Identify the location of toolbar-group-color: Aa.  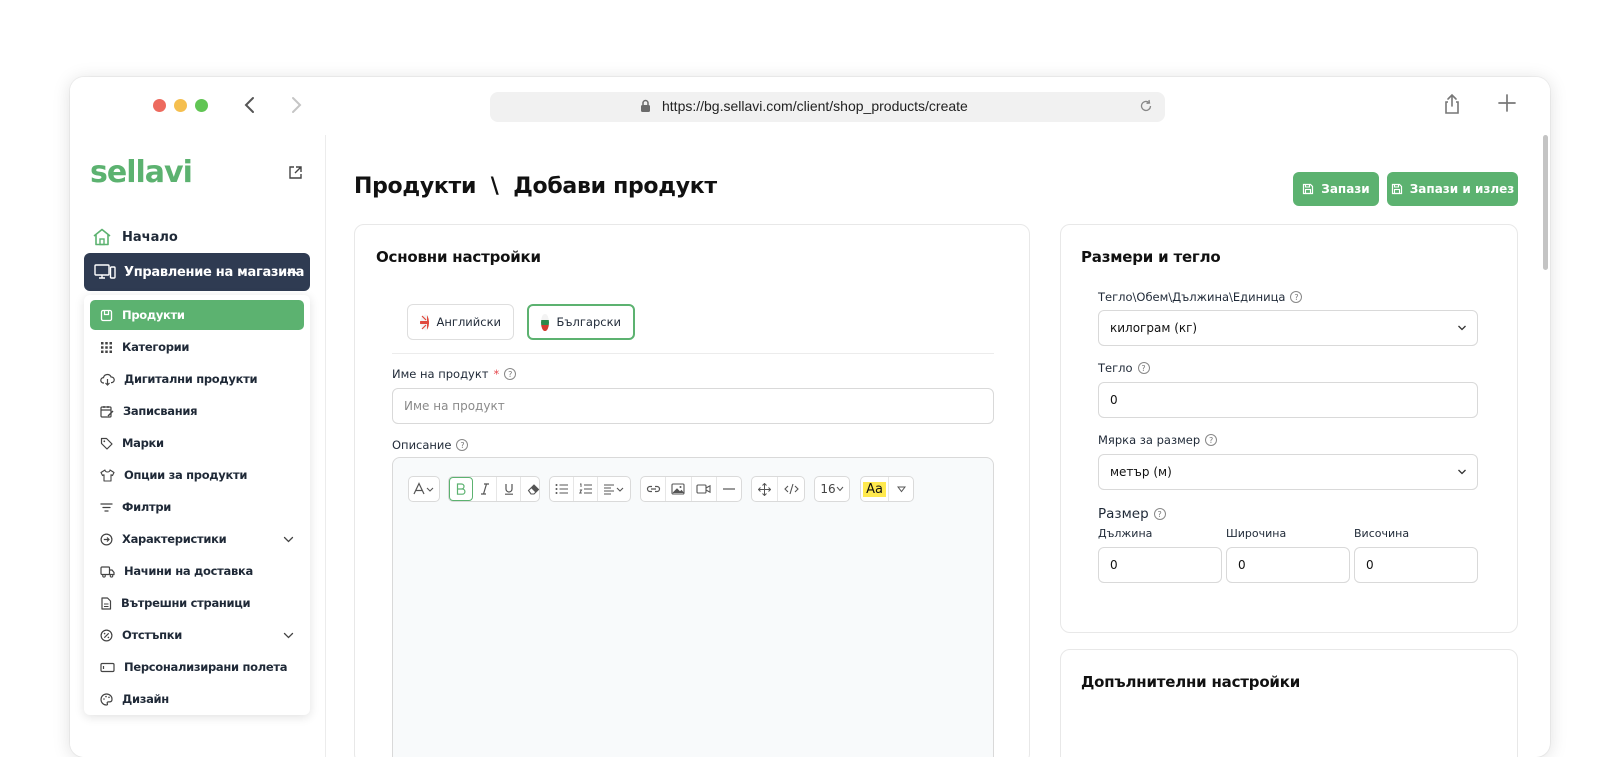
(887, 489).